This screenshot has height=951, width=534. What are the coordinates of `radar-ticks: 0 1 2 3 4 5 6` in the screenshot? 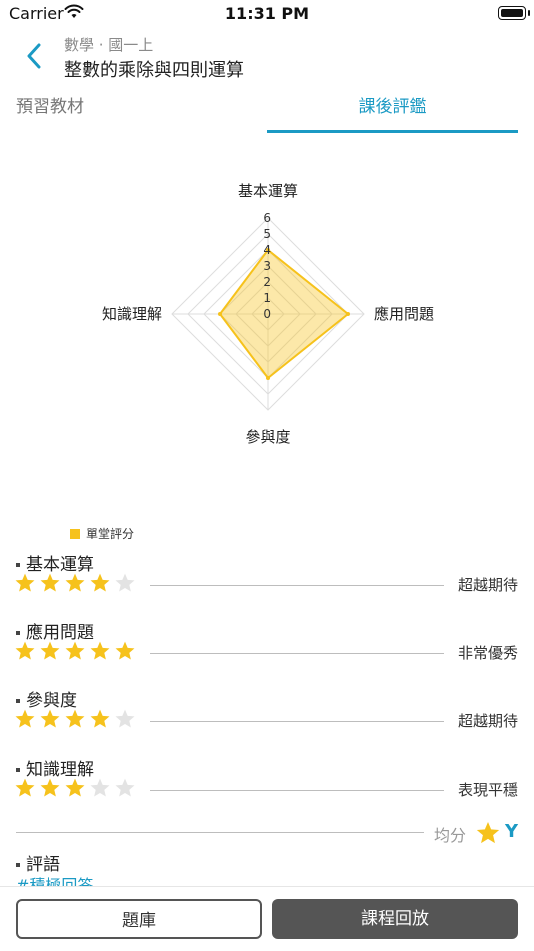 It's located at (267, 266).